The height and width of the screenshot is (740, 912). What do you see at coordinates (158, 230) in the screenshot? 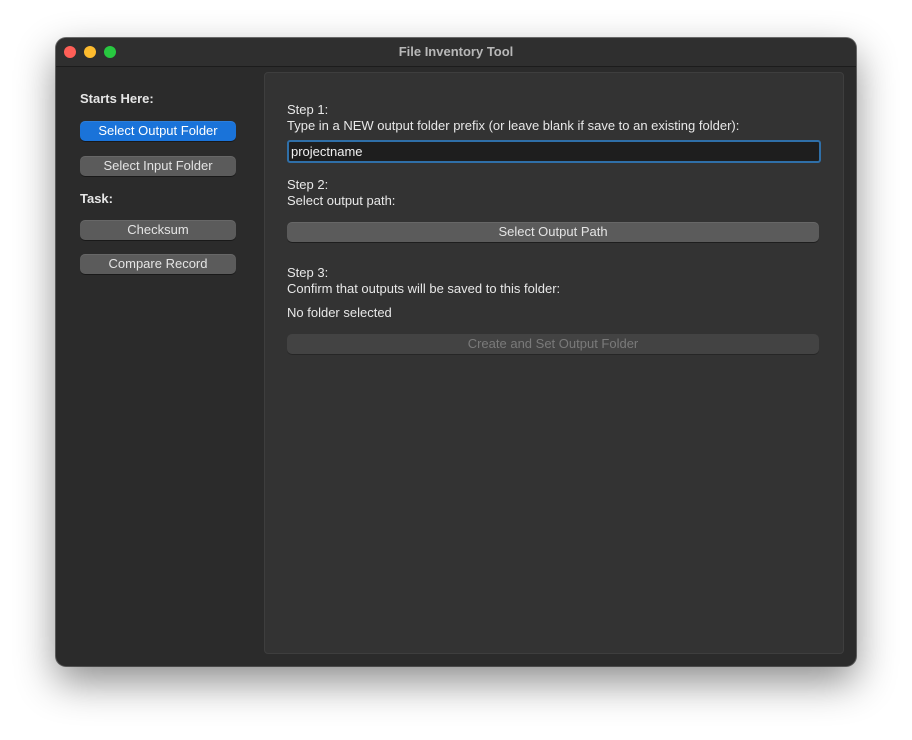
I see `checksum-button: Checksum` at bounding box center [158, 230].